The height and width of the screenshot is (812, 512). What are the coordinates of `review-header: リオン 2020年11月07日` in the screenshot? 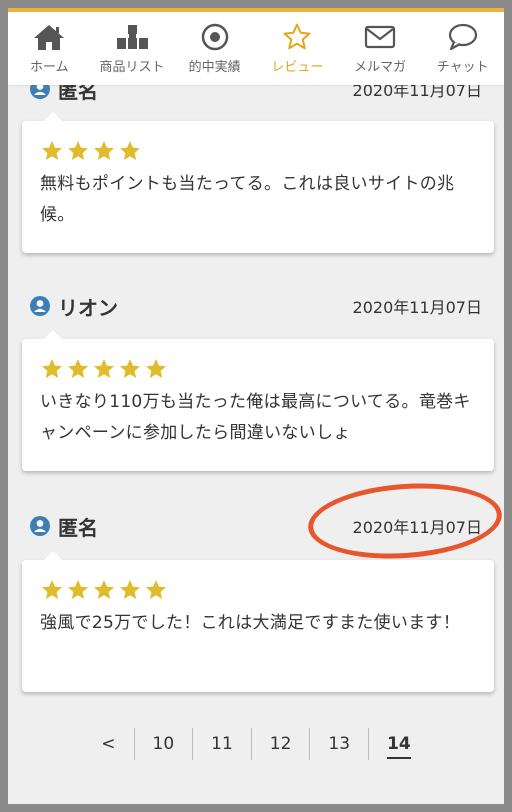 It's located at (256, 306).